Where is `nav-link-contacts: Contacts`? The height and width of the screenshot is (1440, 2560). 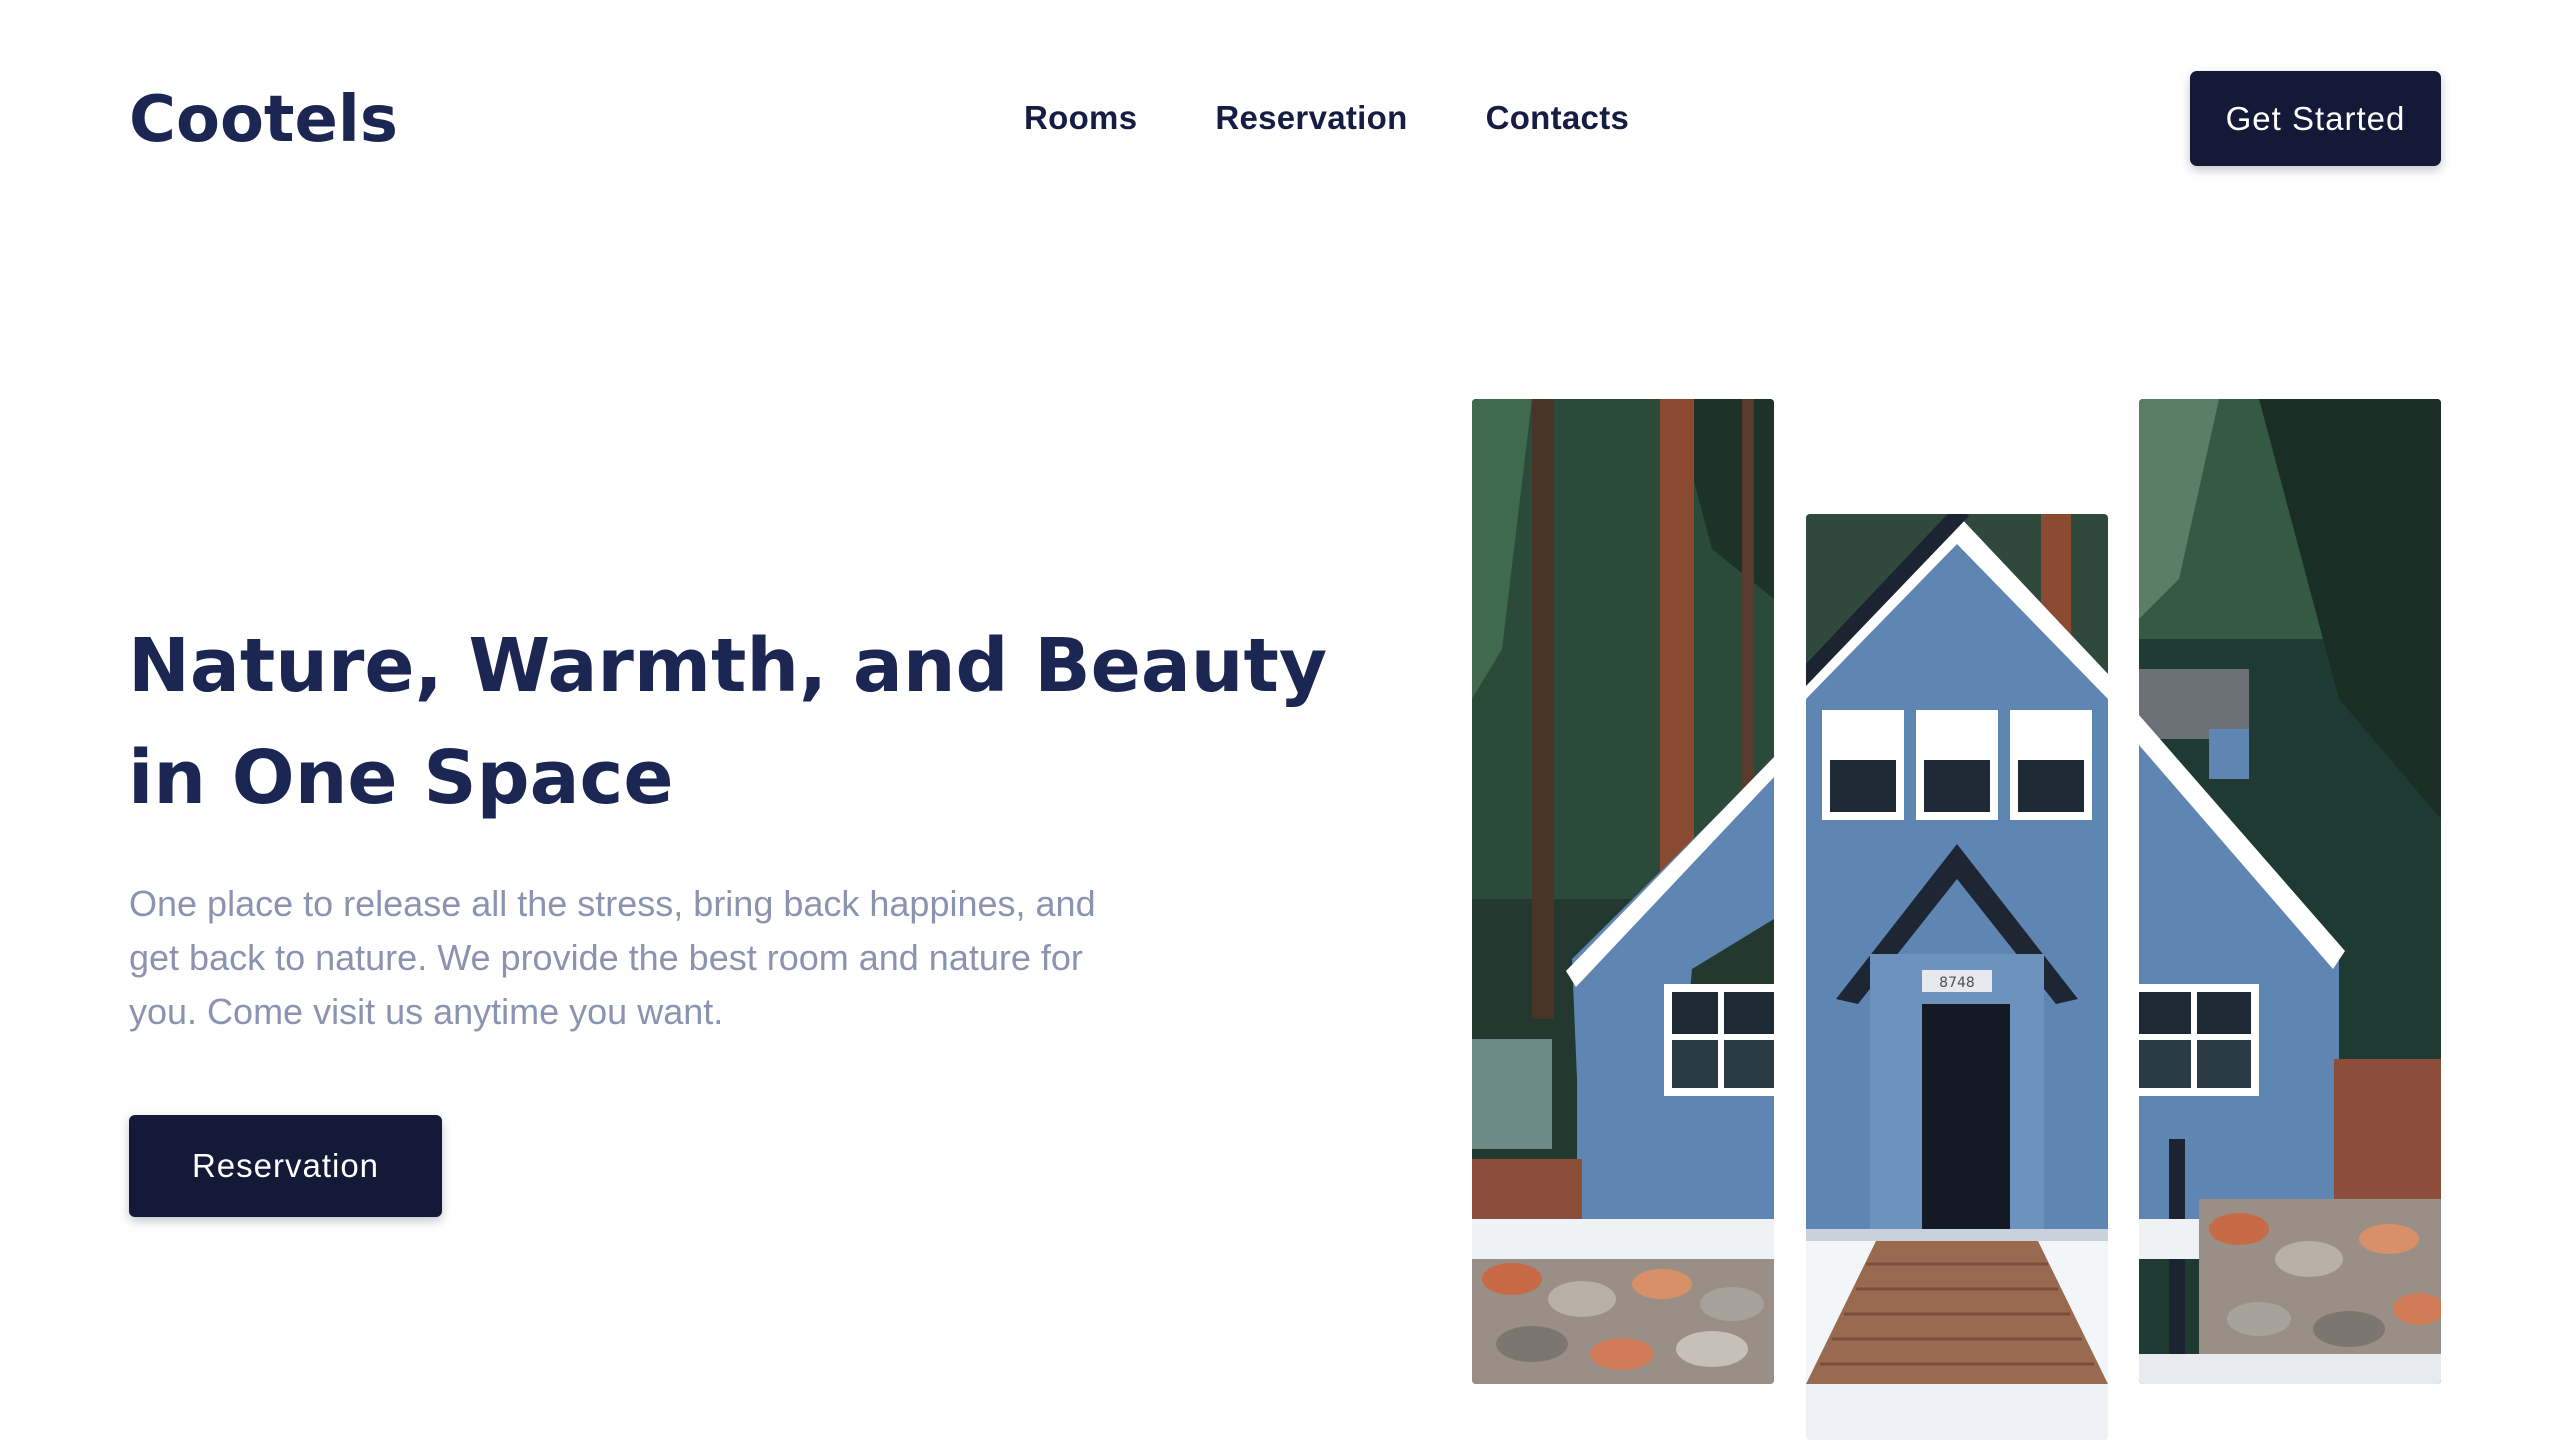
nav-link-contacts: Contacts is located at coordinates (1558, 118).